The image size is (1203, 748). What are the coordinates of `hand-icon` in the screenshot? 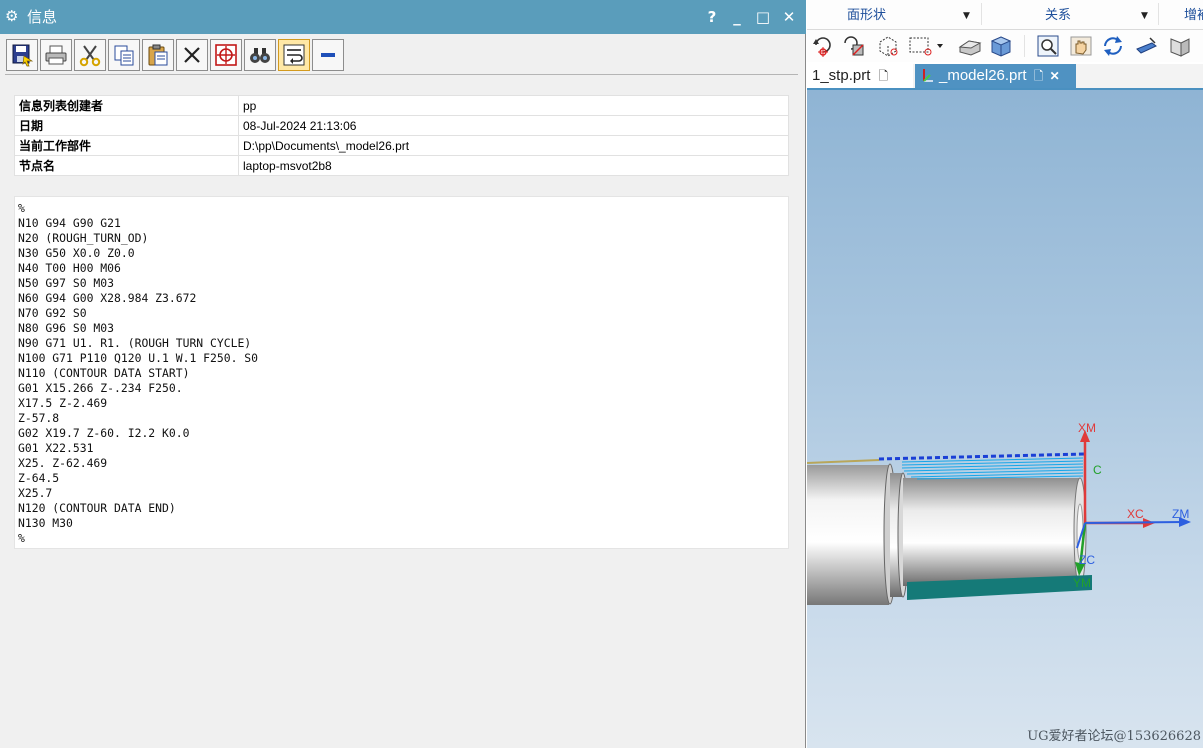 It's located at (1081, 46).